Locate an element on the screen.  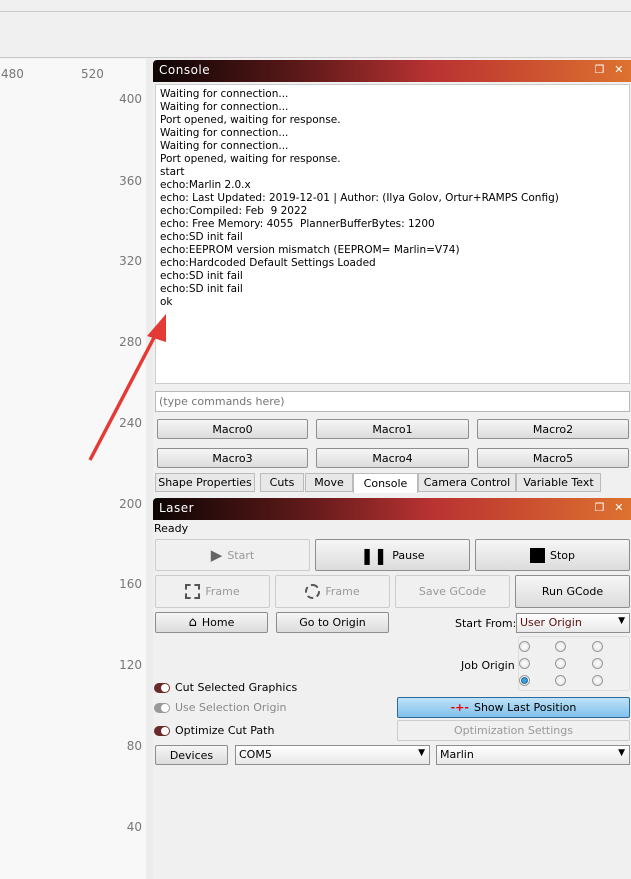
arrow-shaft is located at coordinates (124, 395).